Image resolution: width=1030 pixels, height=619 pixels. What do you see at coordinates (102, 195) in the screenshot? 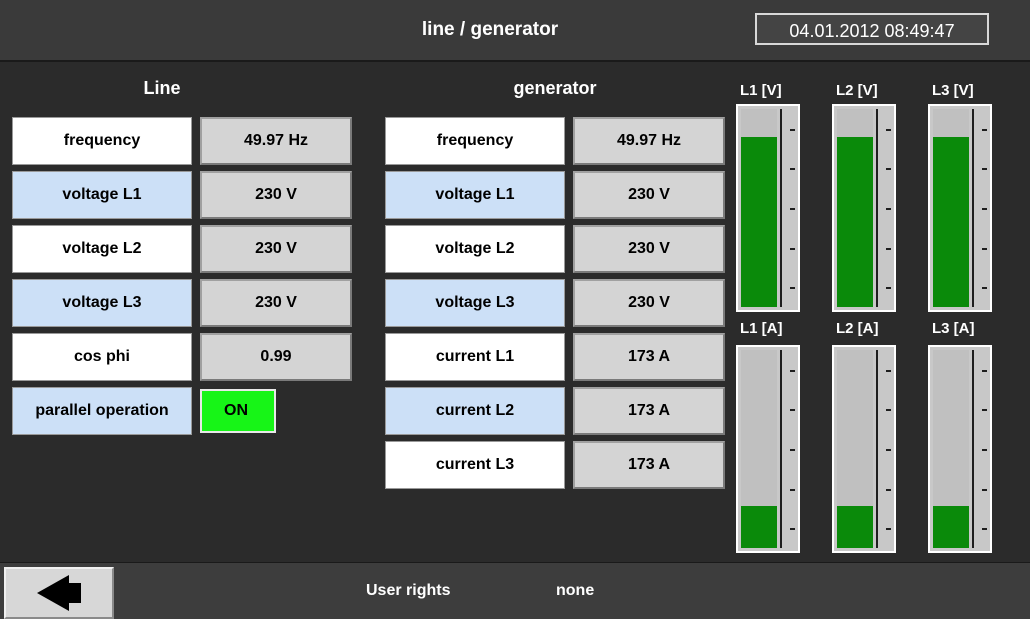
I see `line-voltage-l1-label: voltage L1` at bounding box center [102, 195].